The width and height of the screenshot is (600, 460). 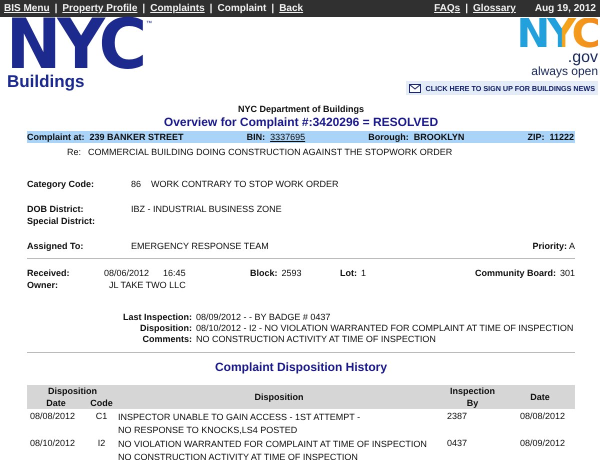 What do you see at coordinates (348, 273) in the screenshot?
I see `field-label: Lot:` at bounding box center [348, 273].